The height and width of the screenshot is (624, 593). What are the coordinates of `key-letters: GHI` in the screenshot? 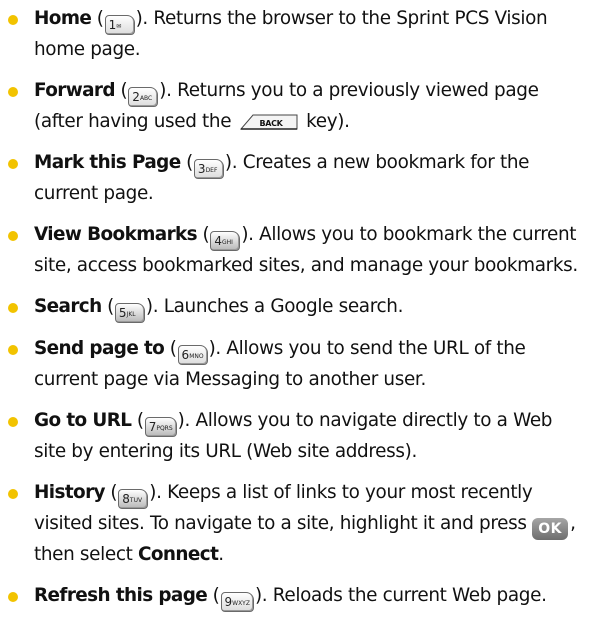 It's located at (227, 242).